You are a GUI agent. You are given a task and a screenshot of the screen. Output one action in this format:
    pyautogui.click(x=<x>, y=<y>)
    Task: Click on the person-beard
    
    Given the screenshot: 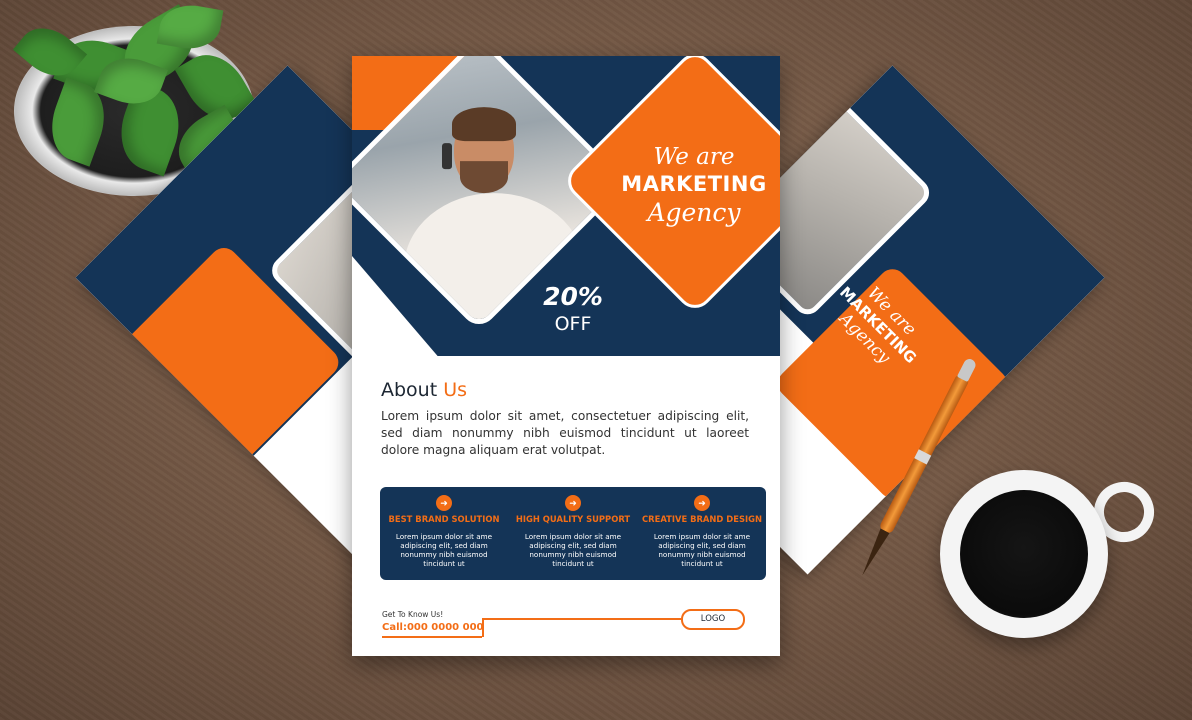 What is the action you would take?
    pyautogui.click(x=484, y=177)
    